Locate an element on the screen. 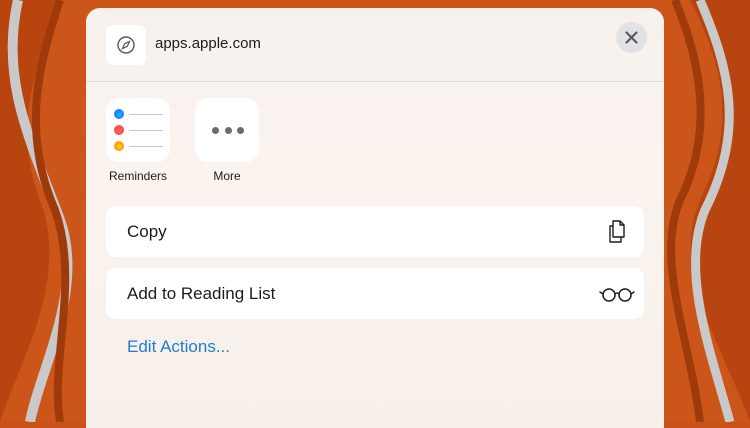  add-to-reading-list-action: Add to Reading List is located at coordinates (375, 293).